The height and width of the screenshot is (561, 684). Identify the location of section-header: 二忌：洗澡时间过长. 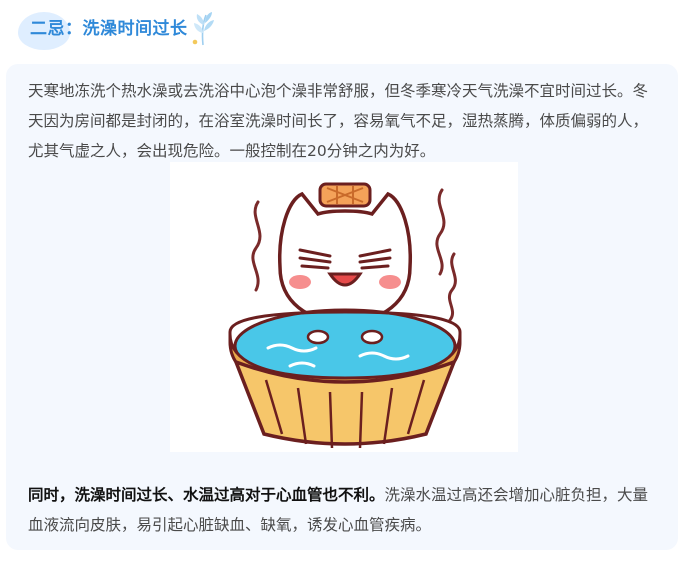
(117, 31).